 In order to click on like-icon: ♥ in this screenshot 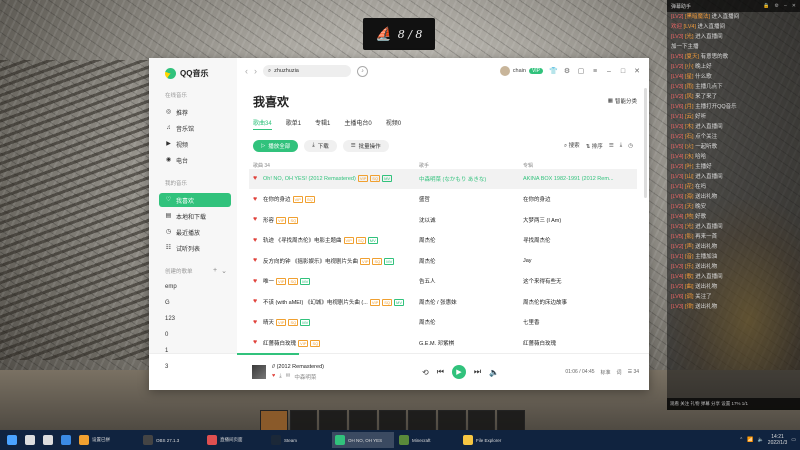, I will do `click(273, 377)`.